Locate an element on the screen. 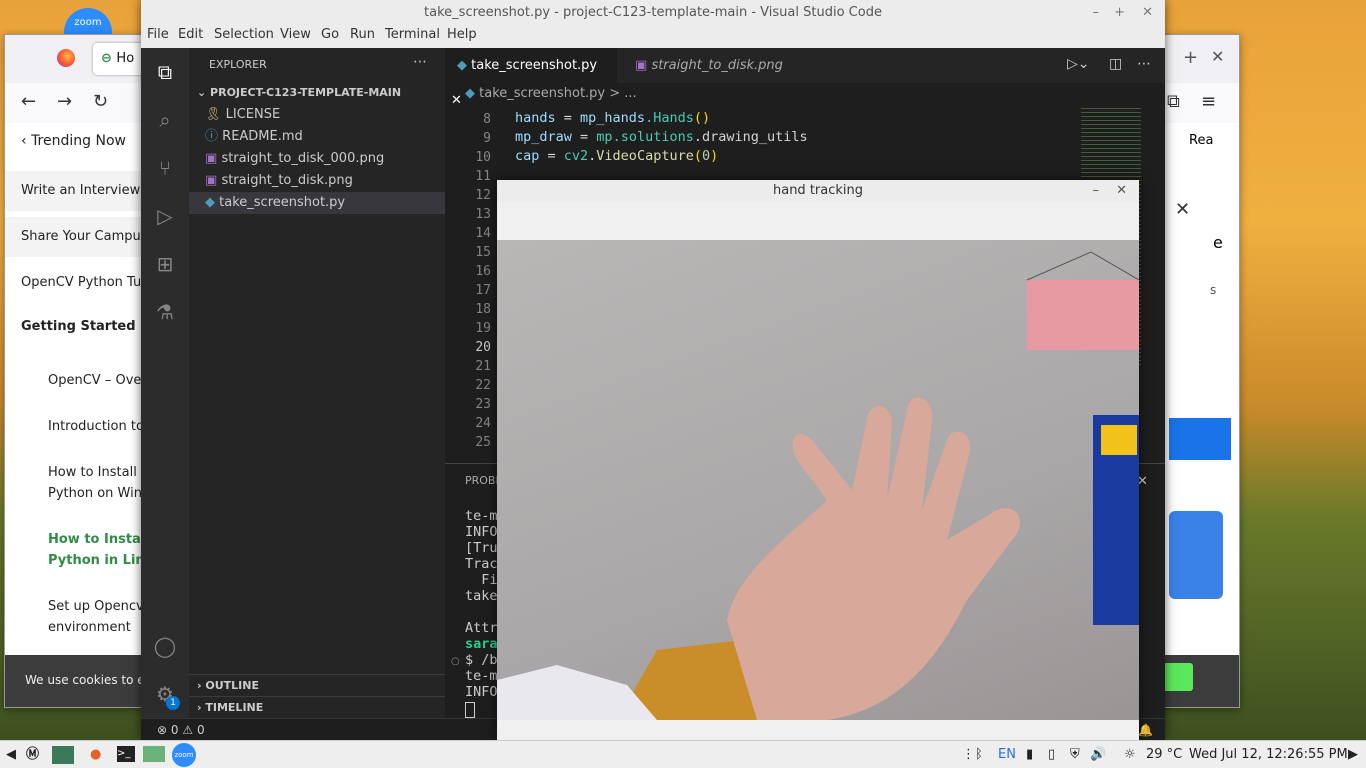  menu-help: Help is located at coordinates (462, 35).